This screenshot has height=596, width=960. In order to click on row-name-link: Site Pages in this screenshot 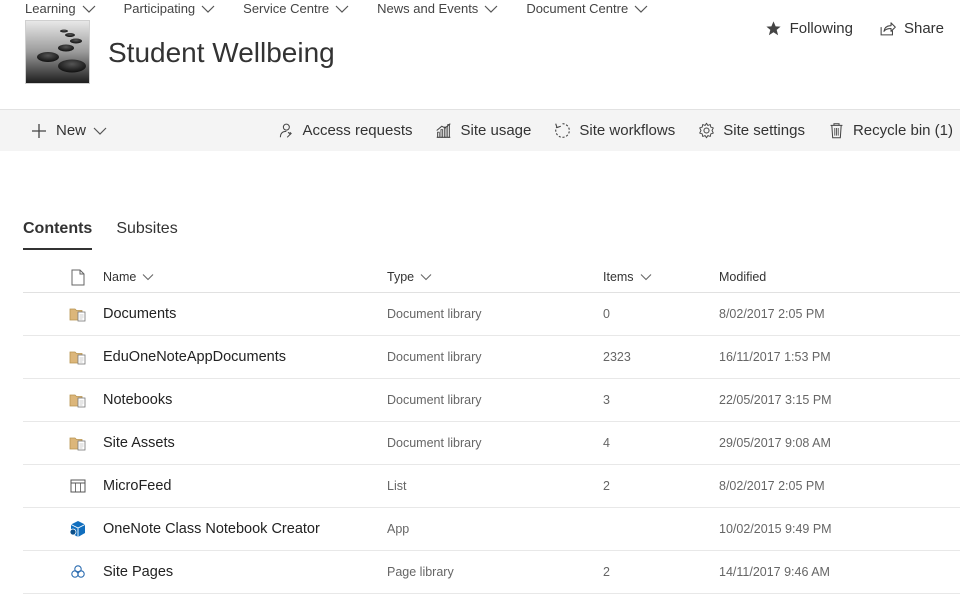, I will do `click(138, 572)`.